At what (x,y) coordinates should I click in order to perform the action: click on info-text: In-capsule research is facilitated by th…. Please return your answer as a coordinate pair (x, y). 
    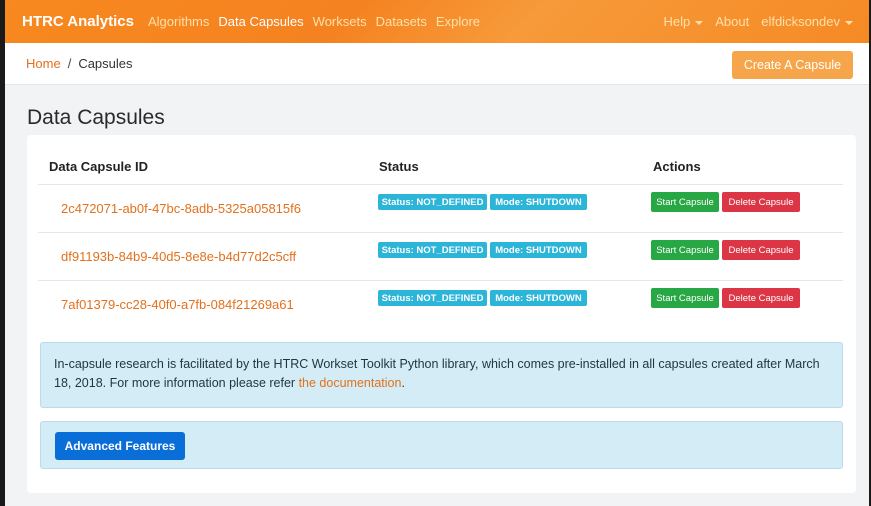
    Looking at the image, I should click on (437, 373).